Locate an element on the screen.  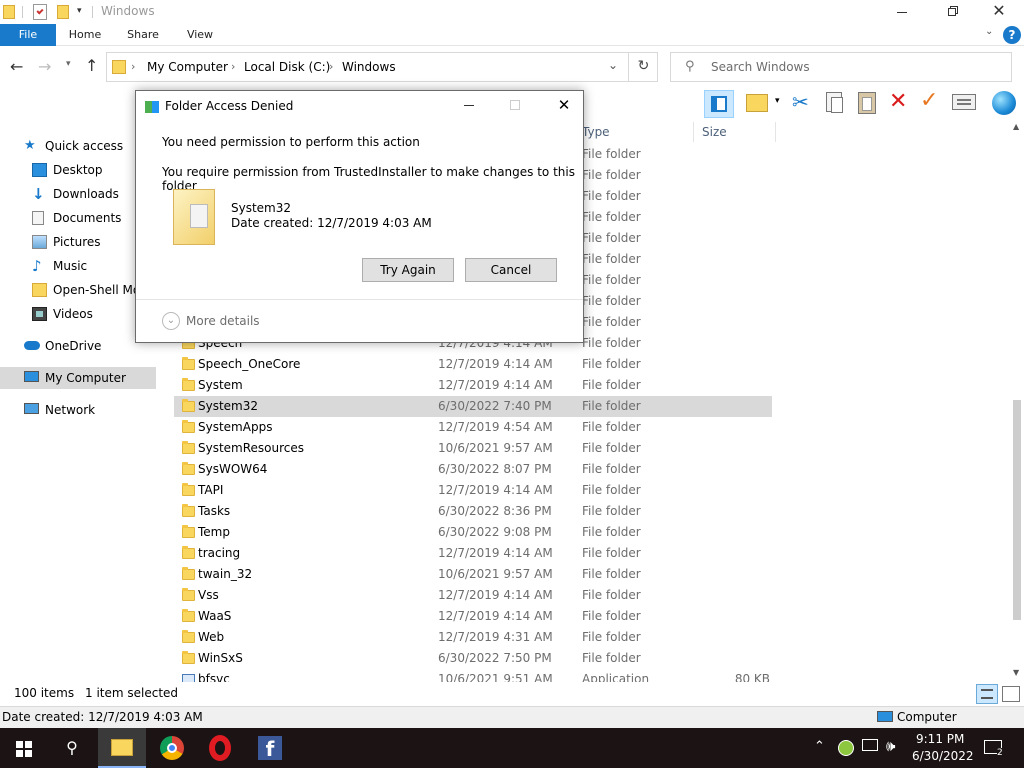
recent-locations-icon: ▾ is located at coordinates (68, 64).